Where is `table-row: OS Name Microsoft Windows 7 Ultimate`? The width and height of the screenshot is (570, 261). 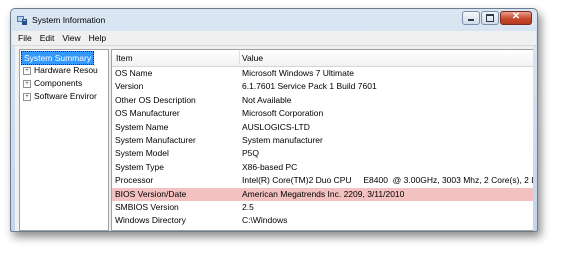 table-row: OS Name Microsoft Windows 7 Ultimate is located at coordinates (322, 73).